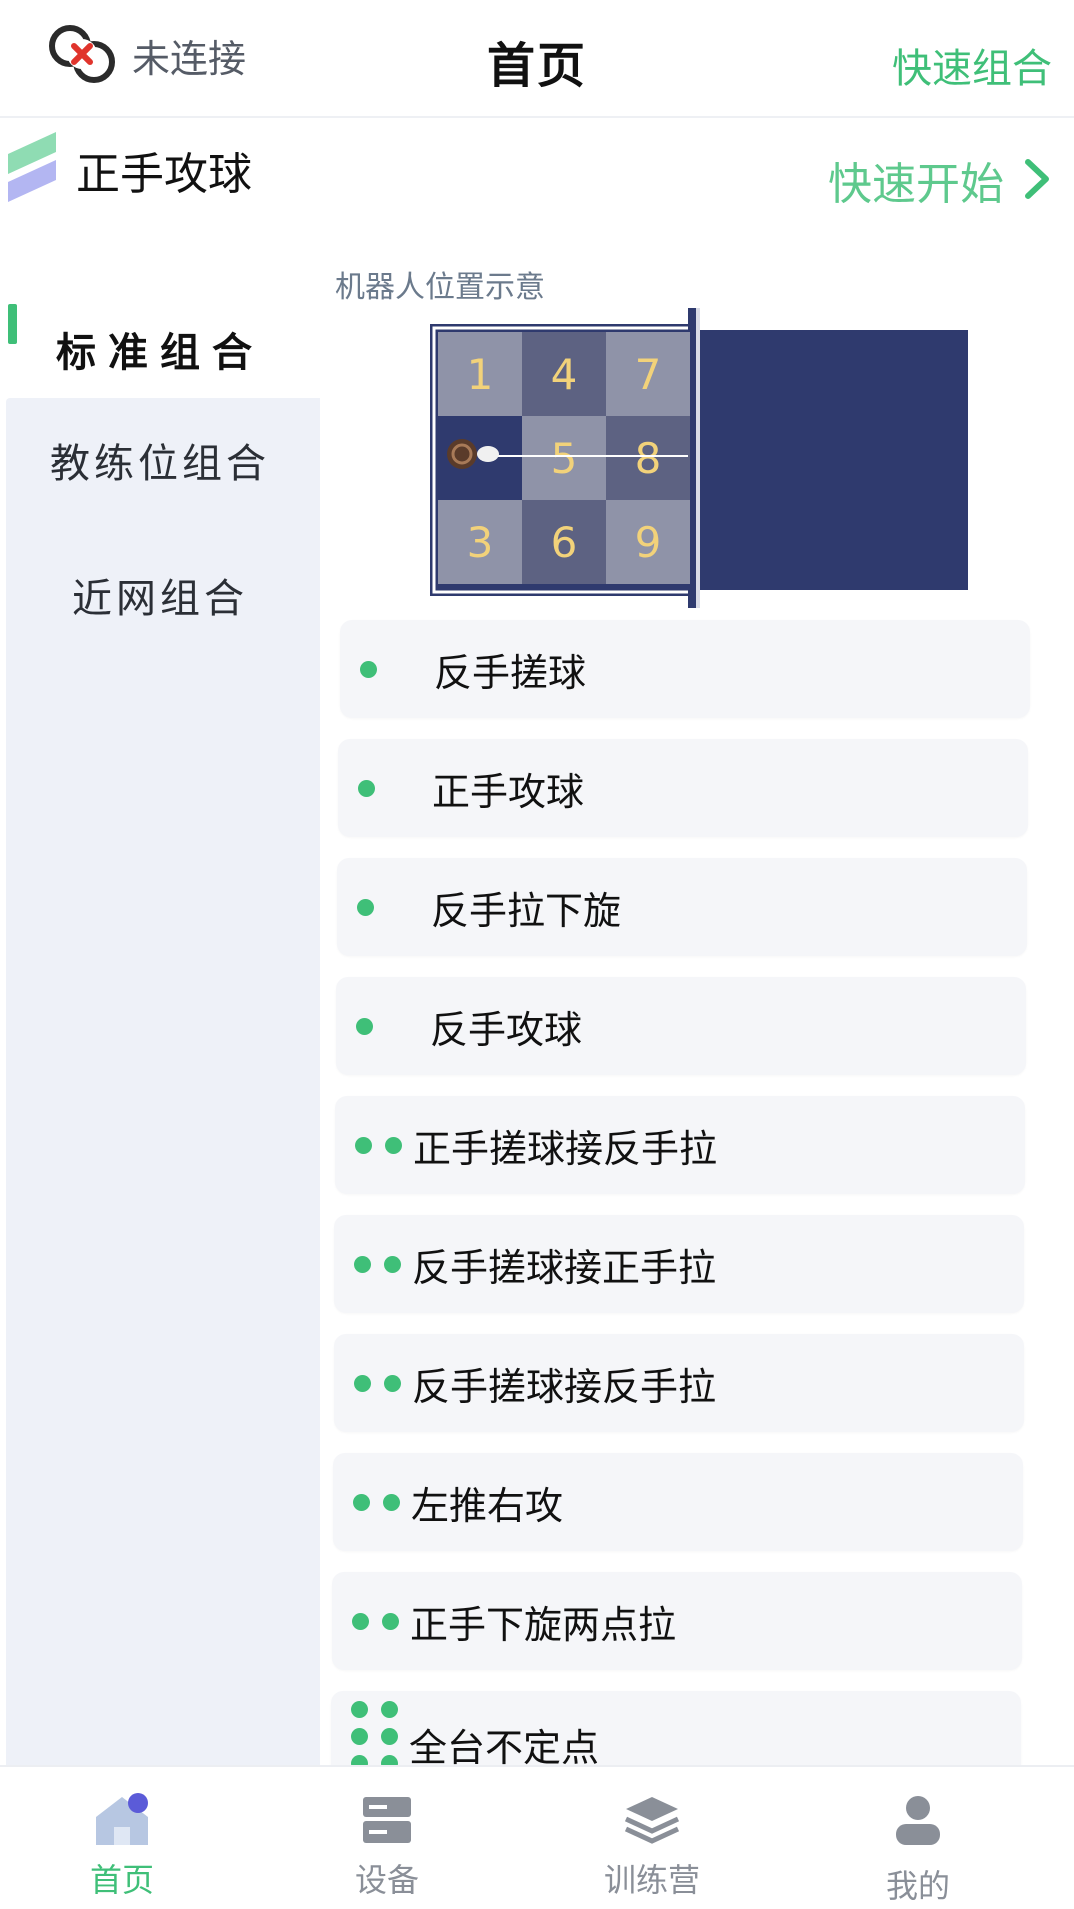 The width and height of the screenshot is (1074, 1909). Describe the element at coordinates (440, 287) in the screenshot. I see `diagram-label: 机器人位置示意` at that location.